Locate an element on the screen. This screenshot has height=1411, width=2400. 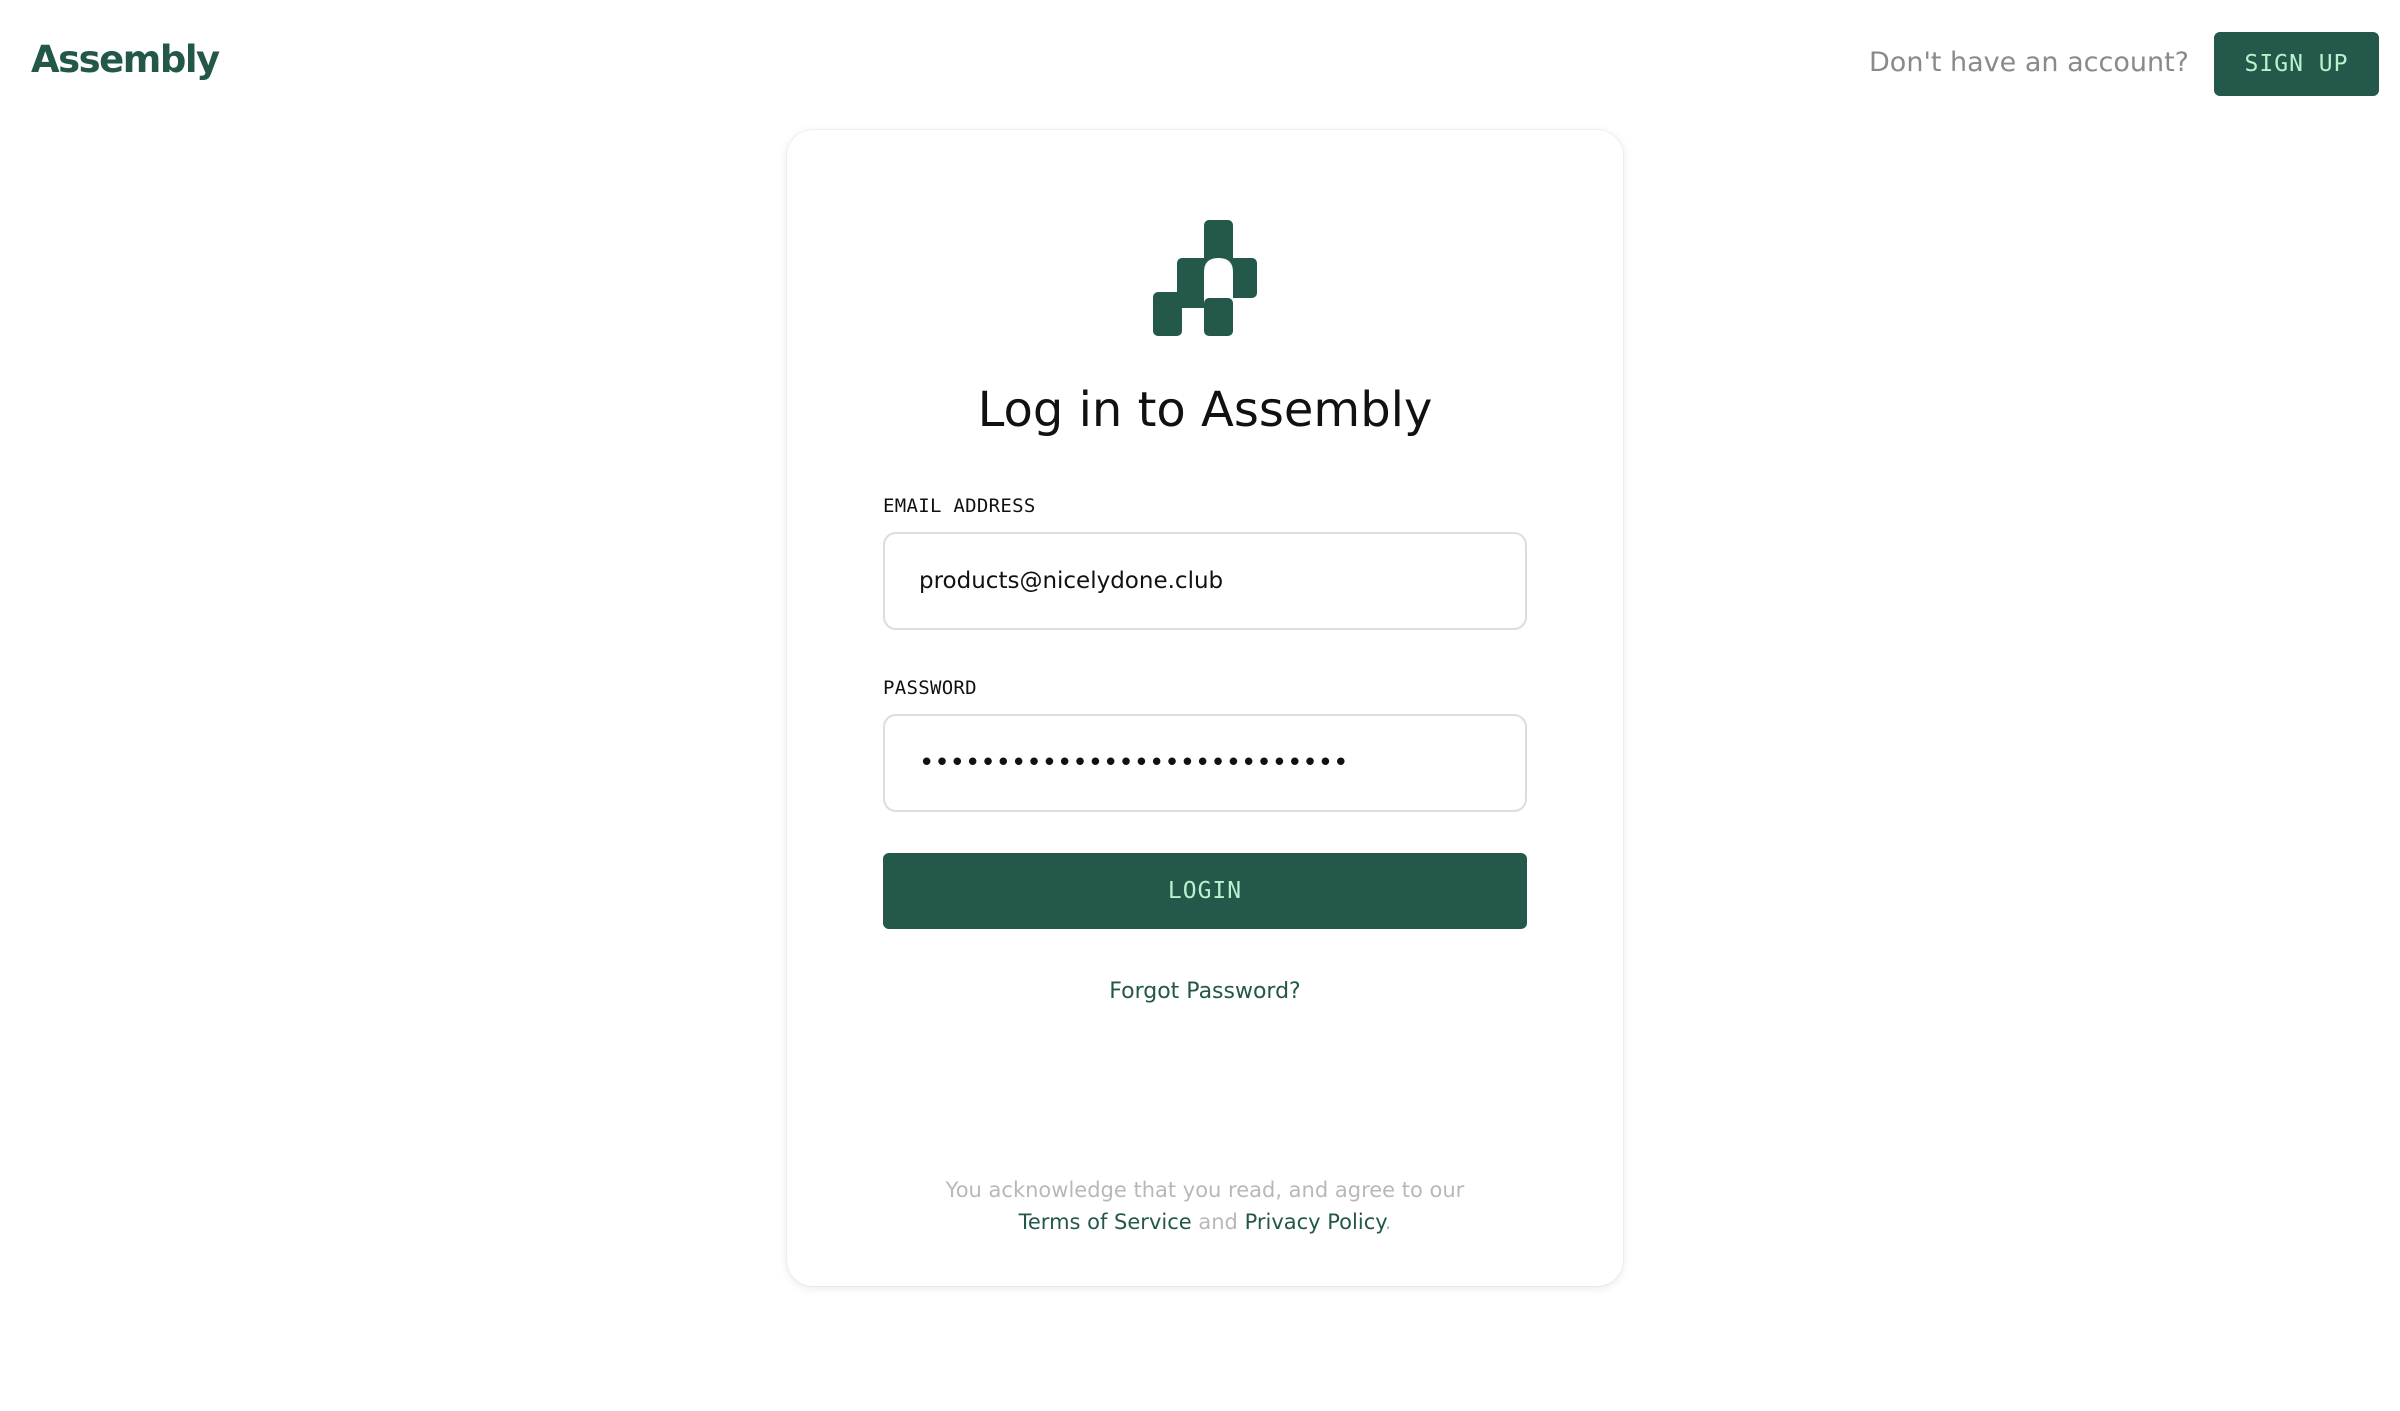
forgot-password-link: Forgot Password? is located at coordinates (1205, 991).